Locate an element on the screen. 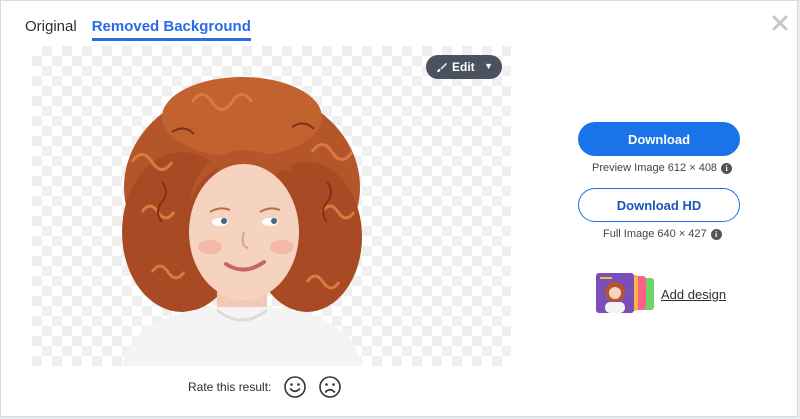 The height and width of the screenshot is (419, 800). tab-removed-background: Removed Background is located at coordinates (171, 29).